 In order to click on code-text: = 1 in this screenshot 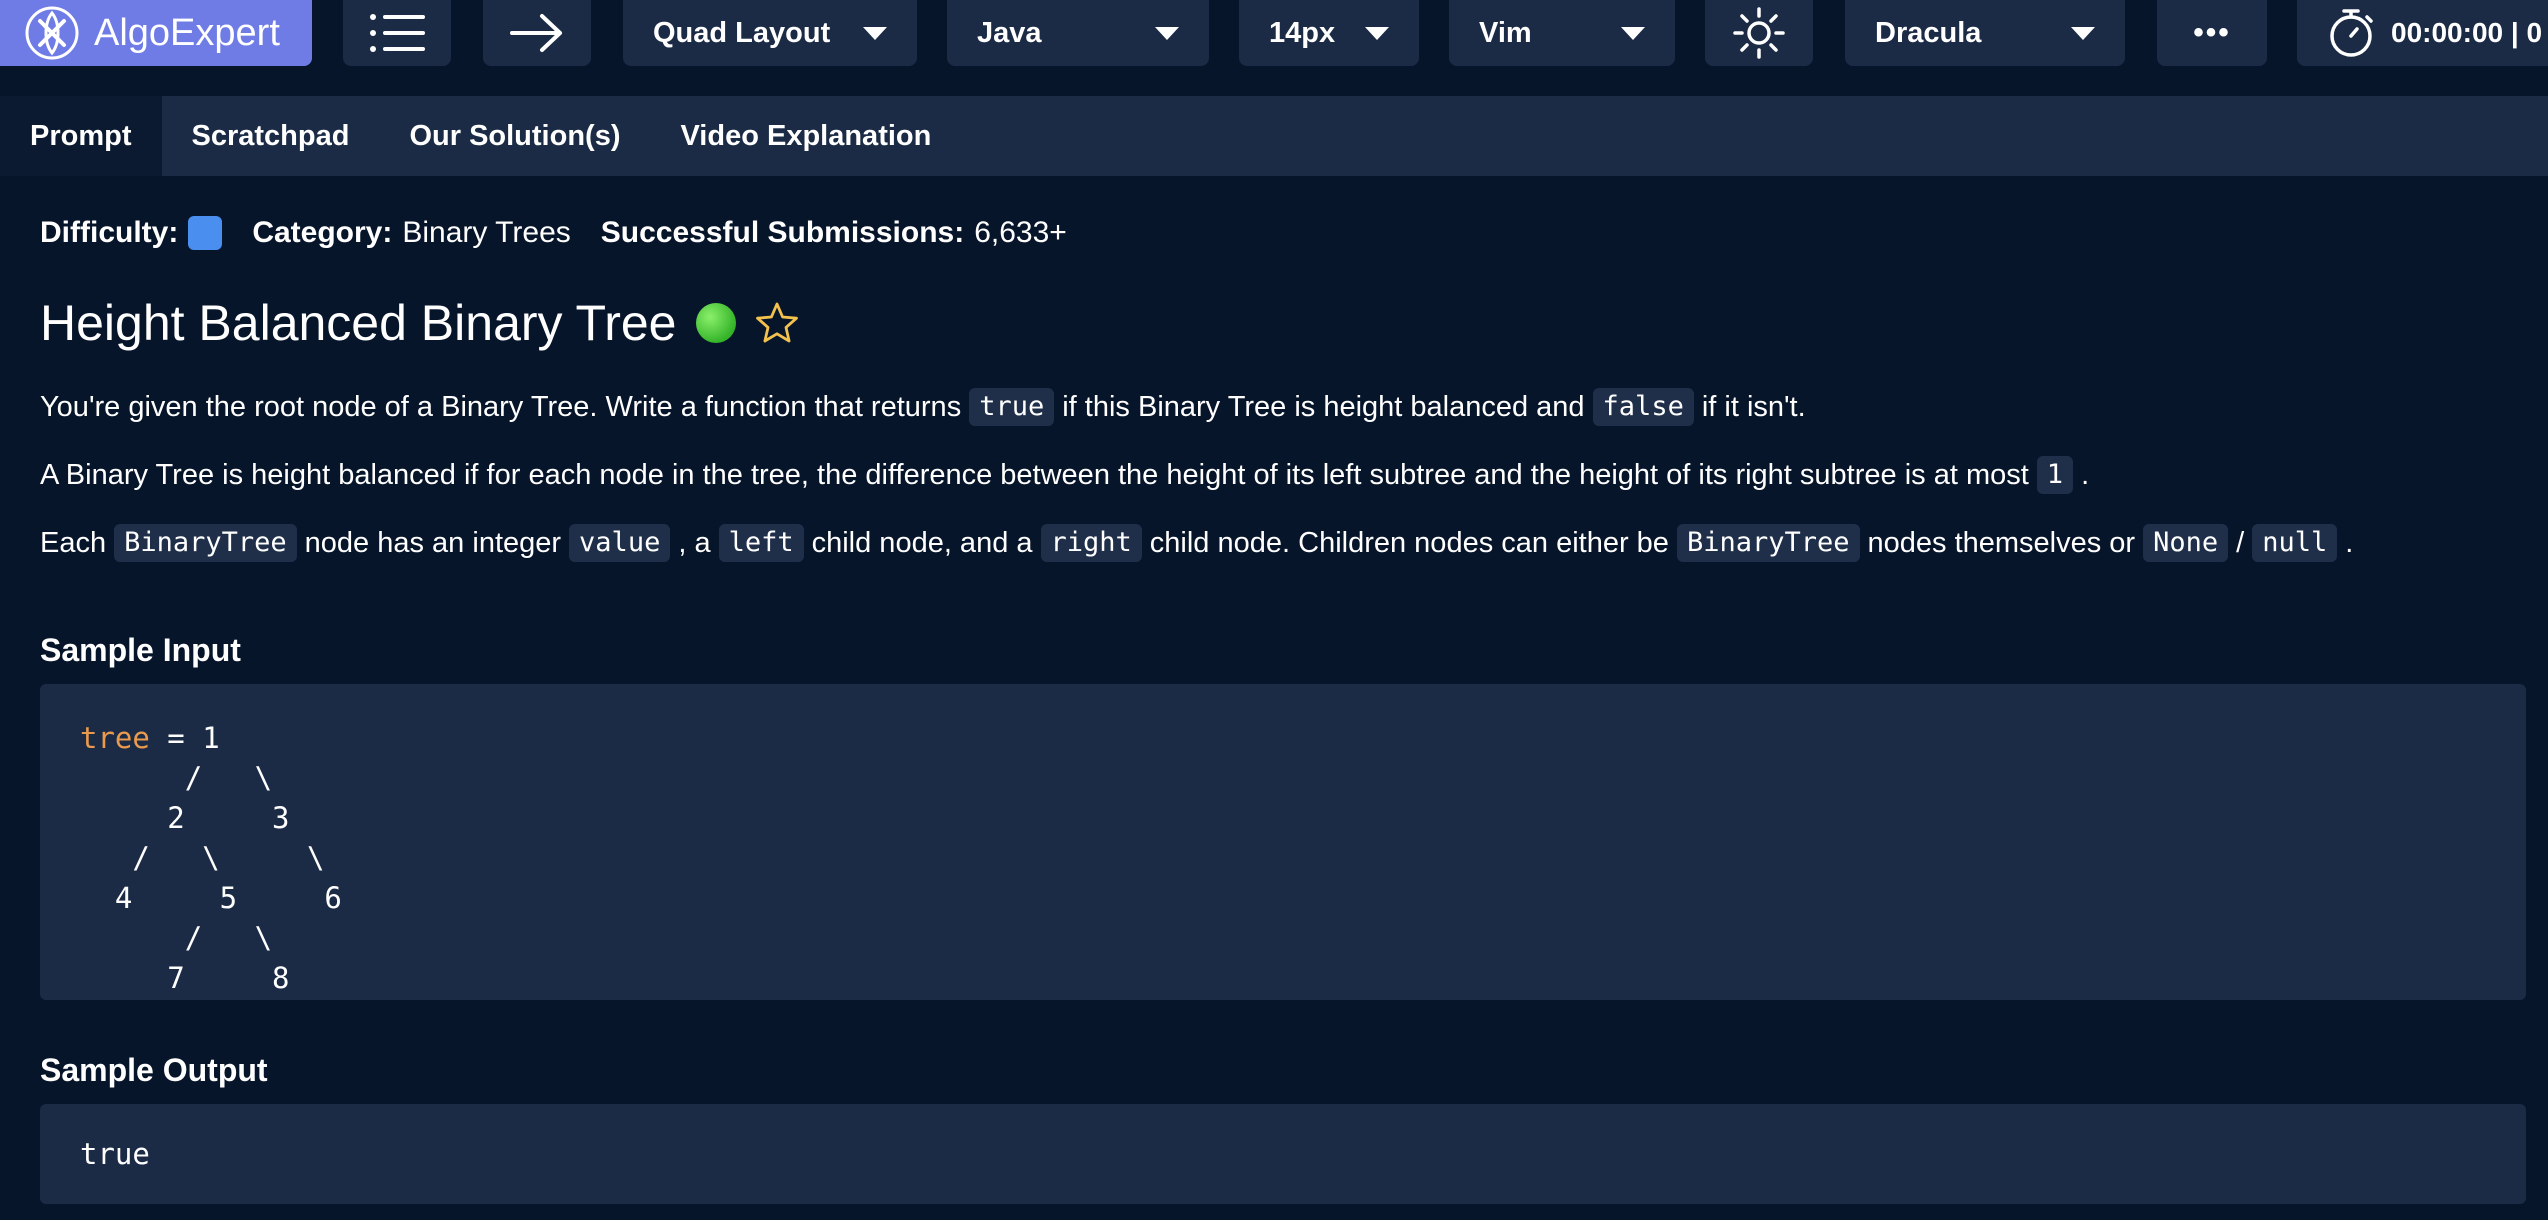, I will do `click(184, 738)`.